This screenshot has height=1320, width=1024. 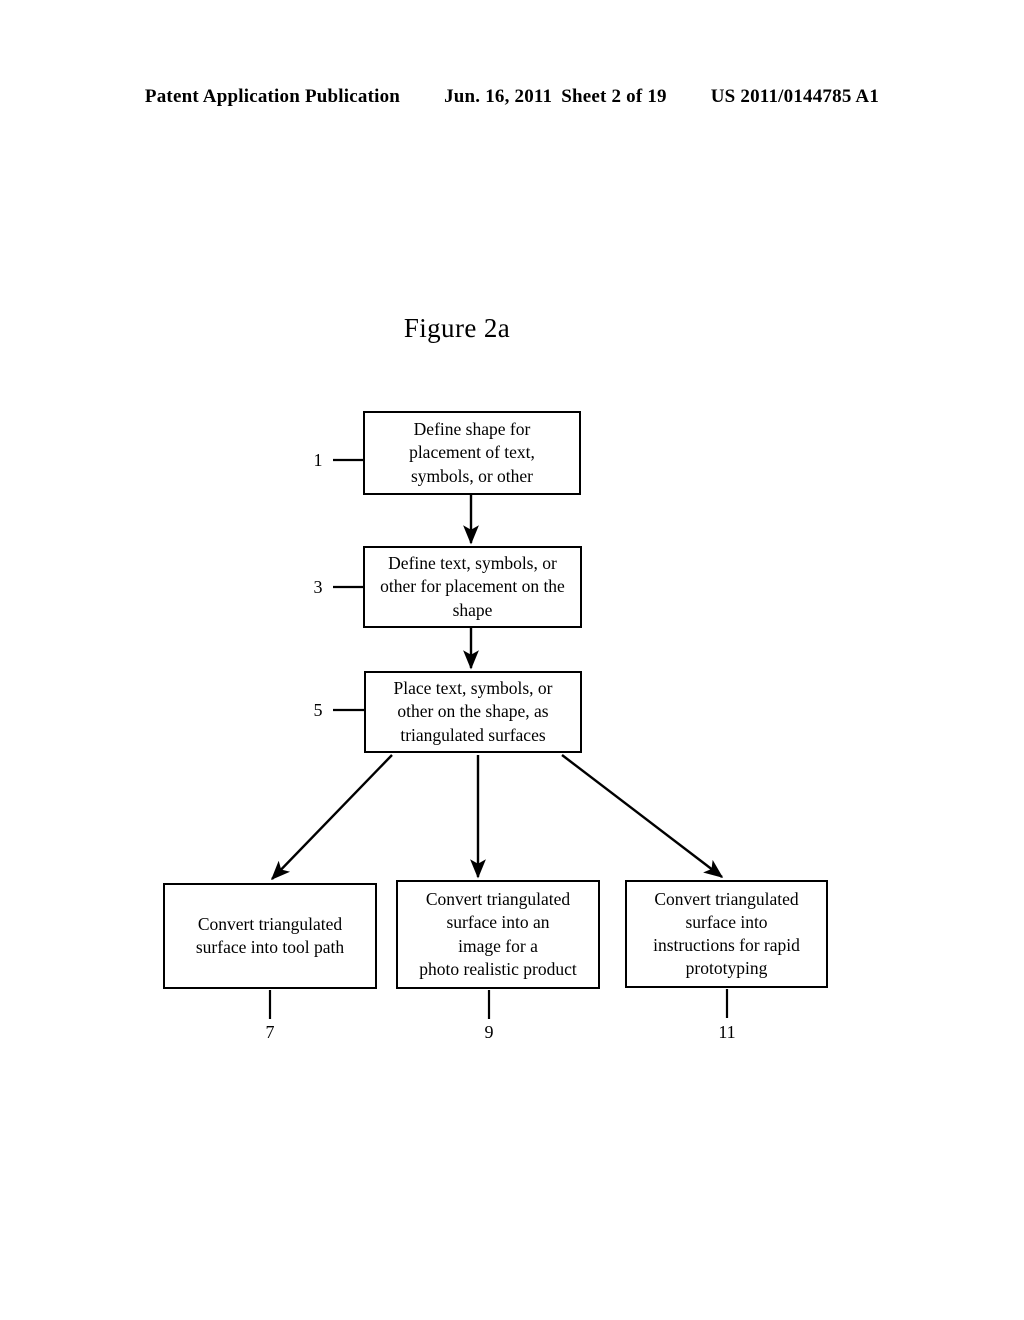 What do you see at coordinates (270, 1032) in the screenshot?
I see `reference-numeral-7: 7` at bounding box center [270, 1032].